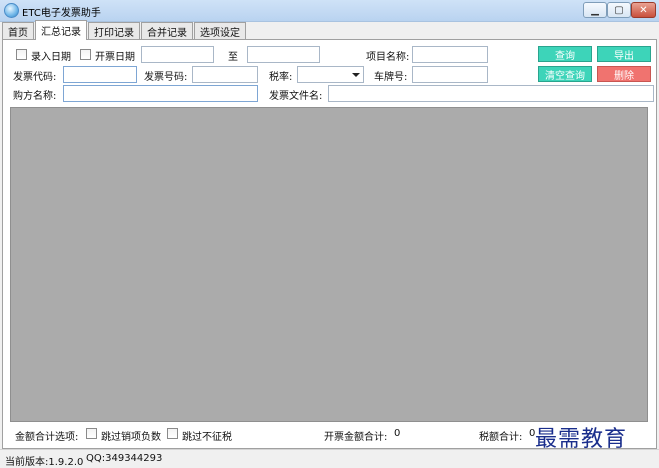 Image resolution: width=659 pixels, height=468 pixels. What do you see at coordinates (233, 57) in the screenshot?
I see `date-to-label: 至` at bounding box center [233, 57].